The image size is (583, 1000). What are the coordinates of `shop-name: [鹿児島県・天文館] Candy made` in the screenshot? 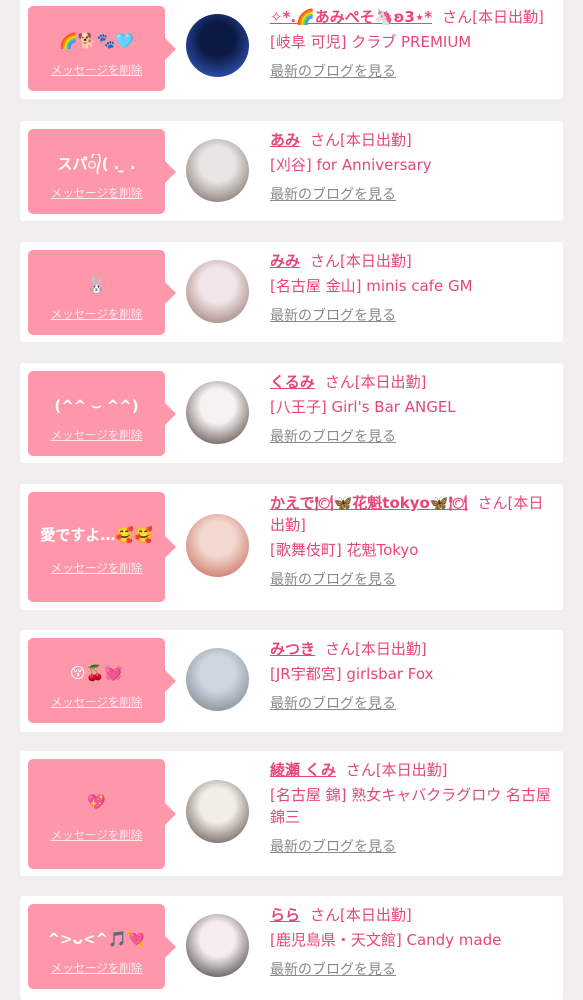 It's located at (386, 940).